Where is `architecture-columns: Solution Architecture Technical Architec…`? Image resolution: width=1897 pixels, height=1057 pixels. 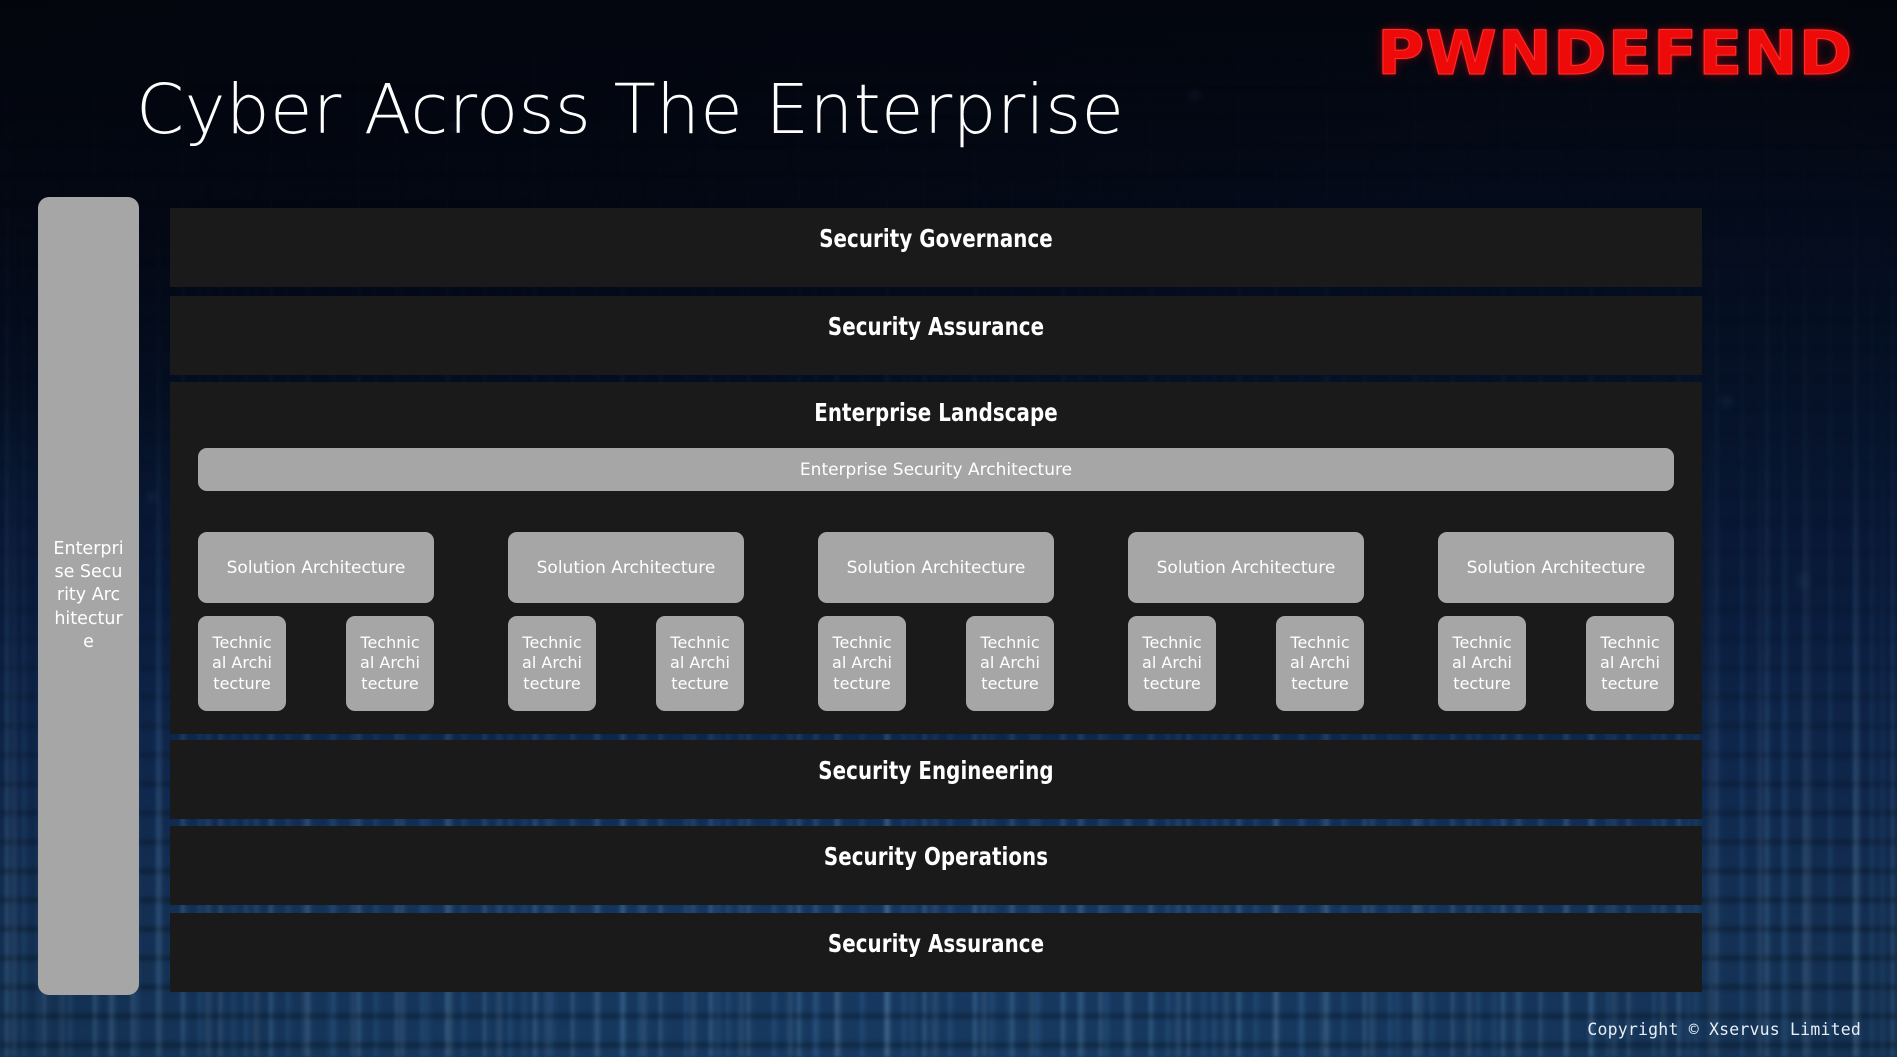
architecture-columns: Solution Architecture Technical Architec… is located at coordinates (936, 621).